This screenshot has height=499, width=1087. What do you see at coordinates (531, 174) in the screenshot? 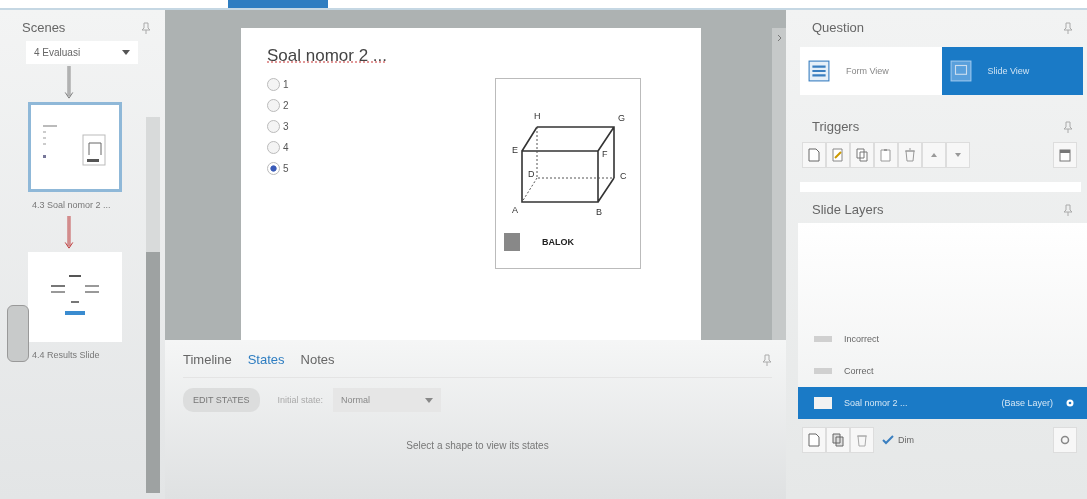
I see `vertex-label: D` at bounding box center [531, 174].